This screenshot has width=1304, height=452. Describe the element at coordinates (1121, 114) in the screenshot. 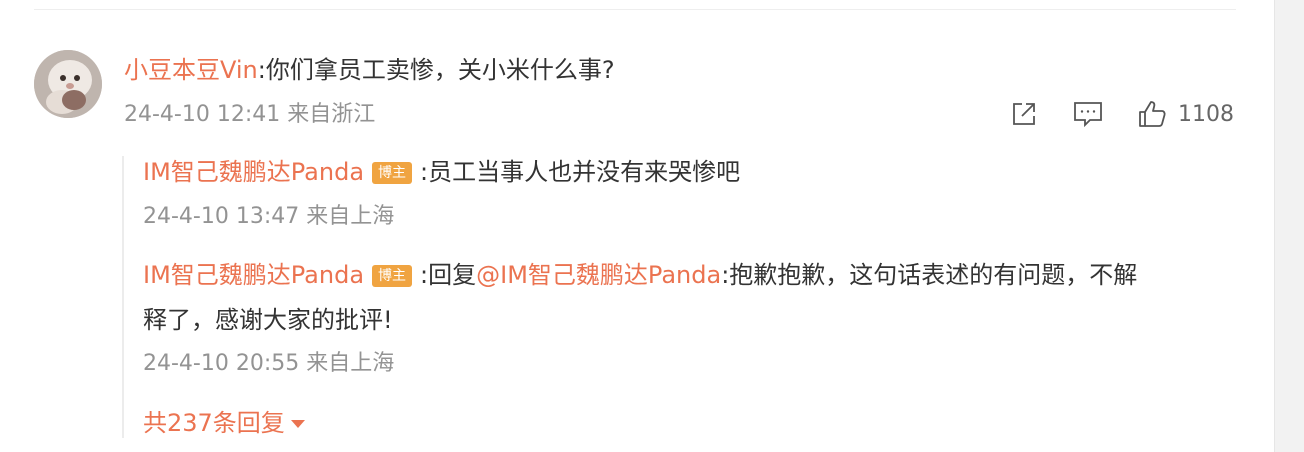

I see `comment-actions: 1108` at that location.